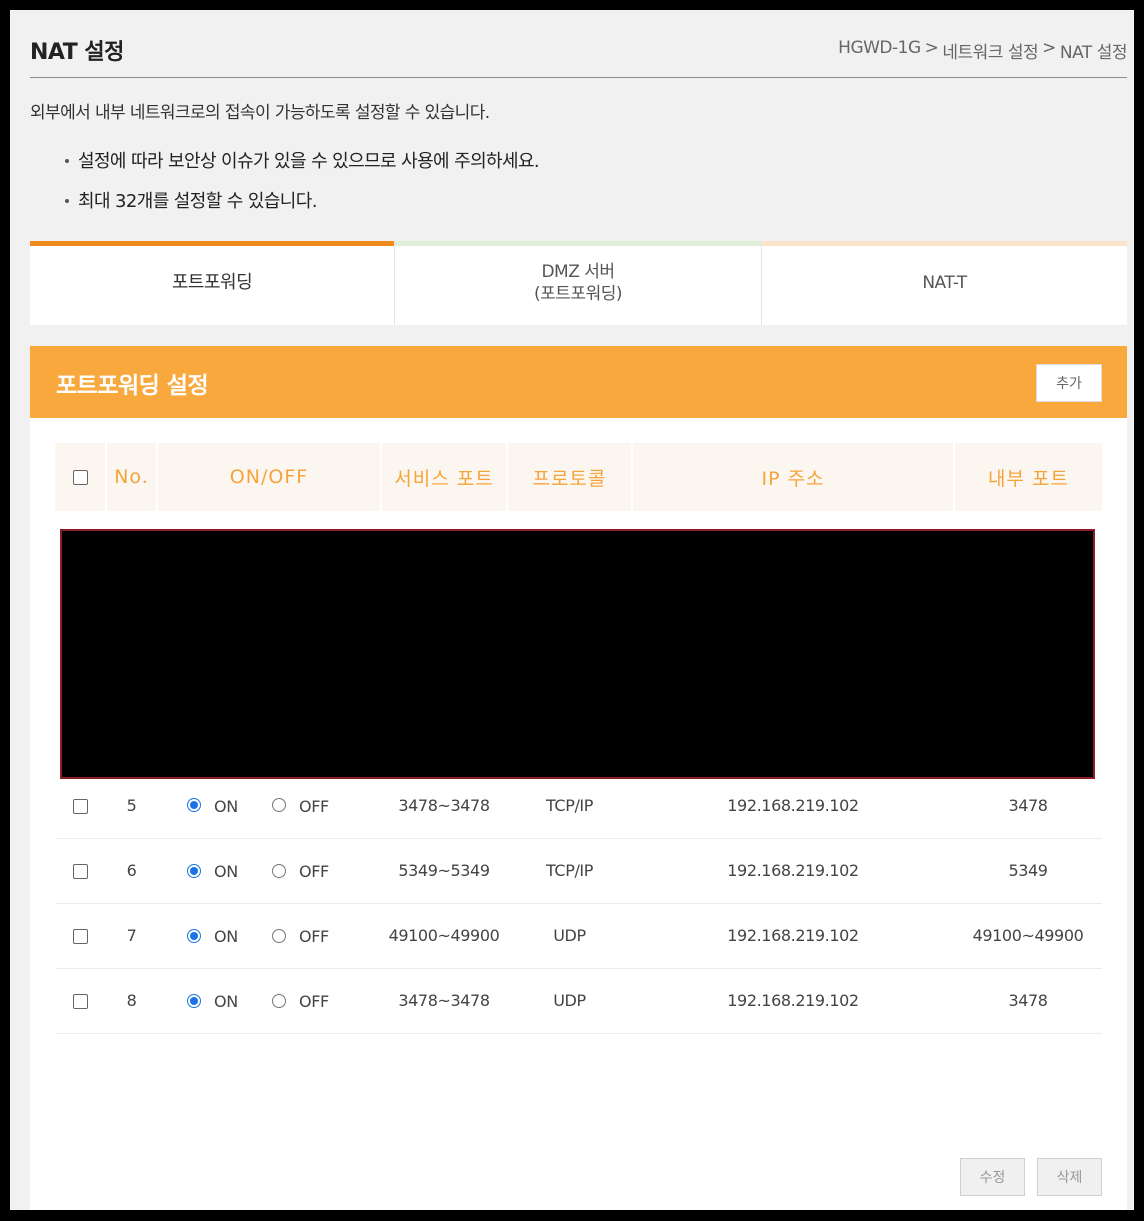  I want to click on tab-dmz-server: DMZ 서버 (포트포워딩), so click(578, 283).